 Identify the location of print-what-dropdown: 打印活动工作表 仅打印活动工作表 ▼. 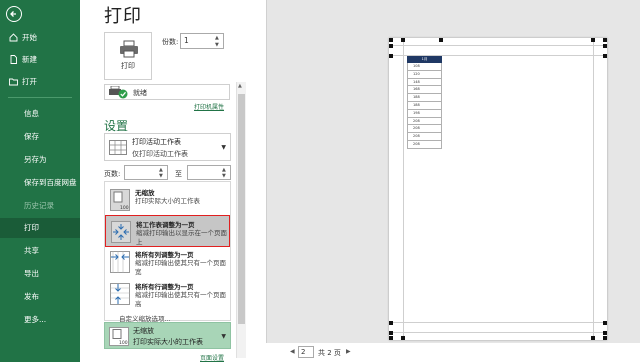
(167, 147).